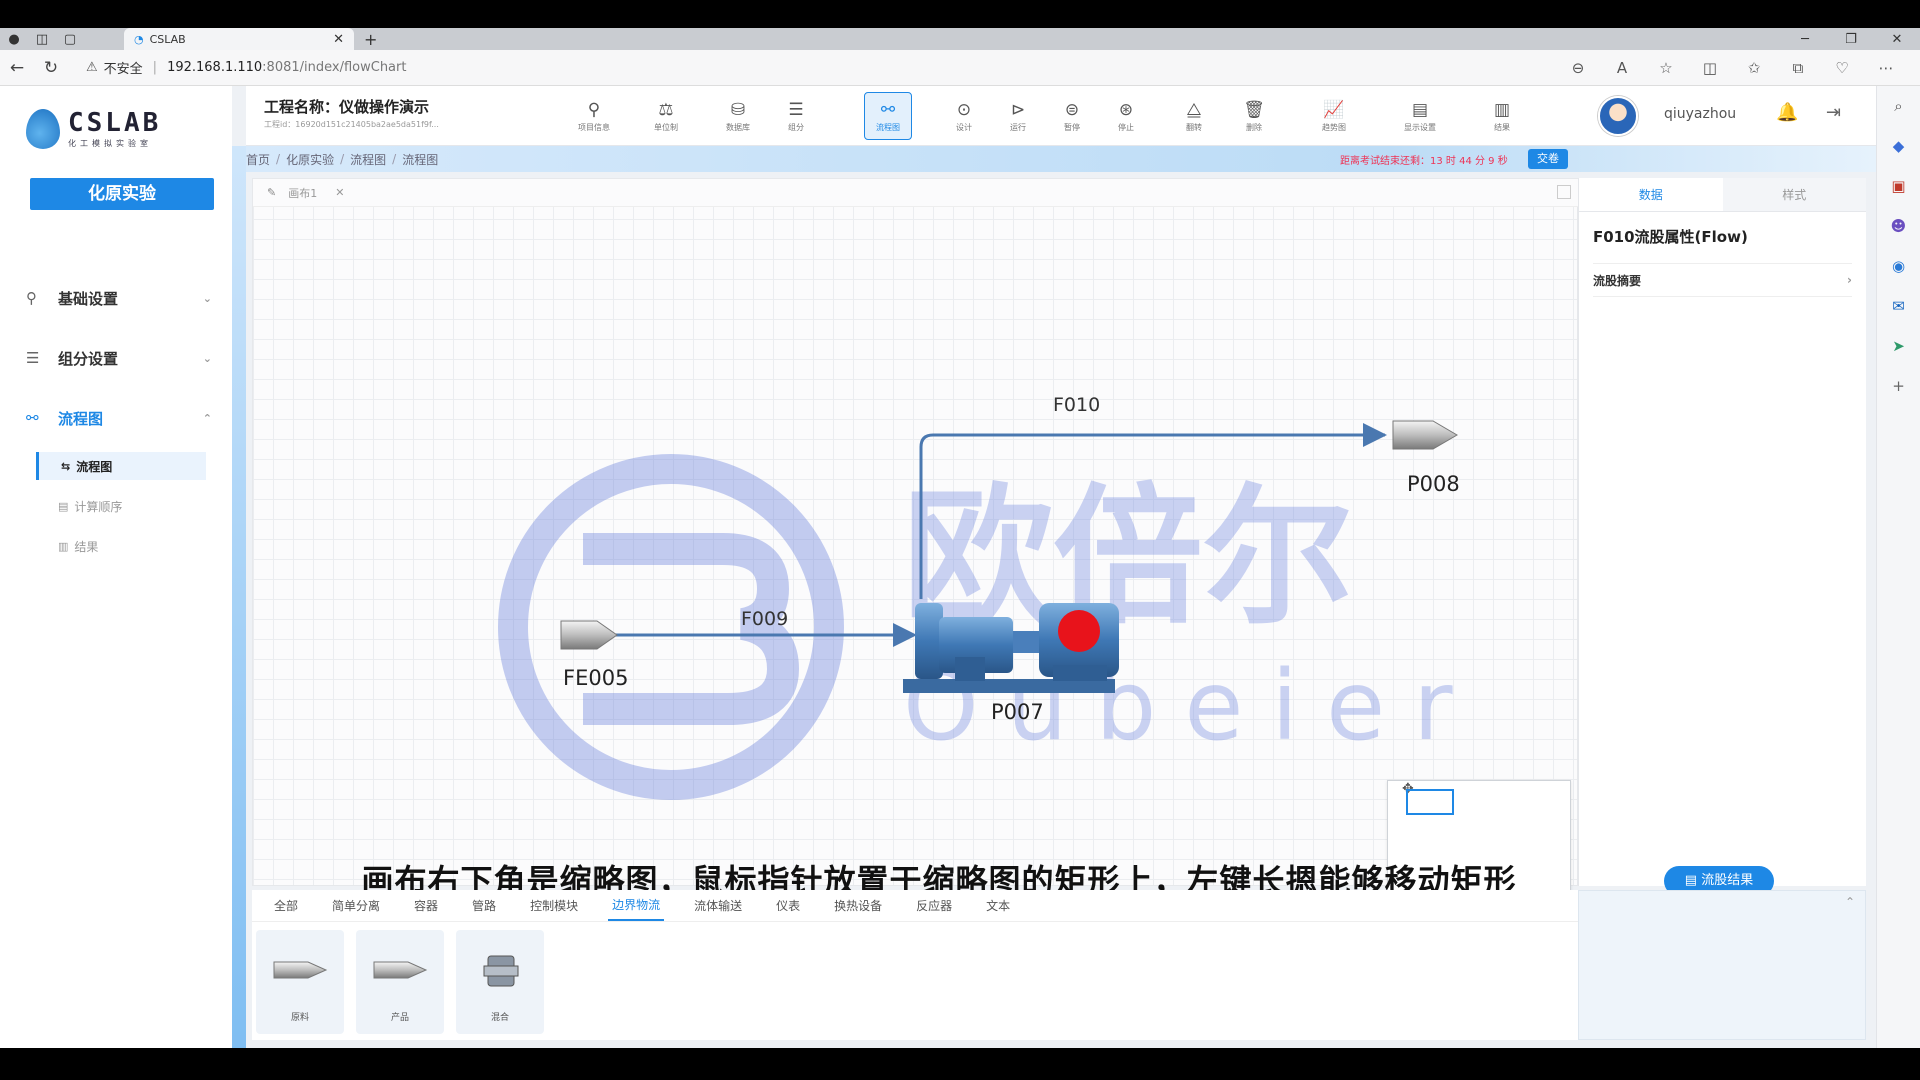 This screenshot has width=1920, height=1080. Describe the element at coordinates (81, 418) in the screenshot. I see `nav-group-label: 流程图` at that location.